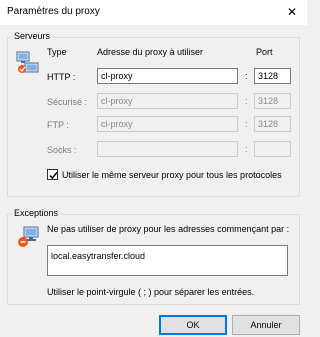 The width and height of the screenshot is (320, 337). I want to click on column-header-type: Type, so click(57, 52).